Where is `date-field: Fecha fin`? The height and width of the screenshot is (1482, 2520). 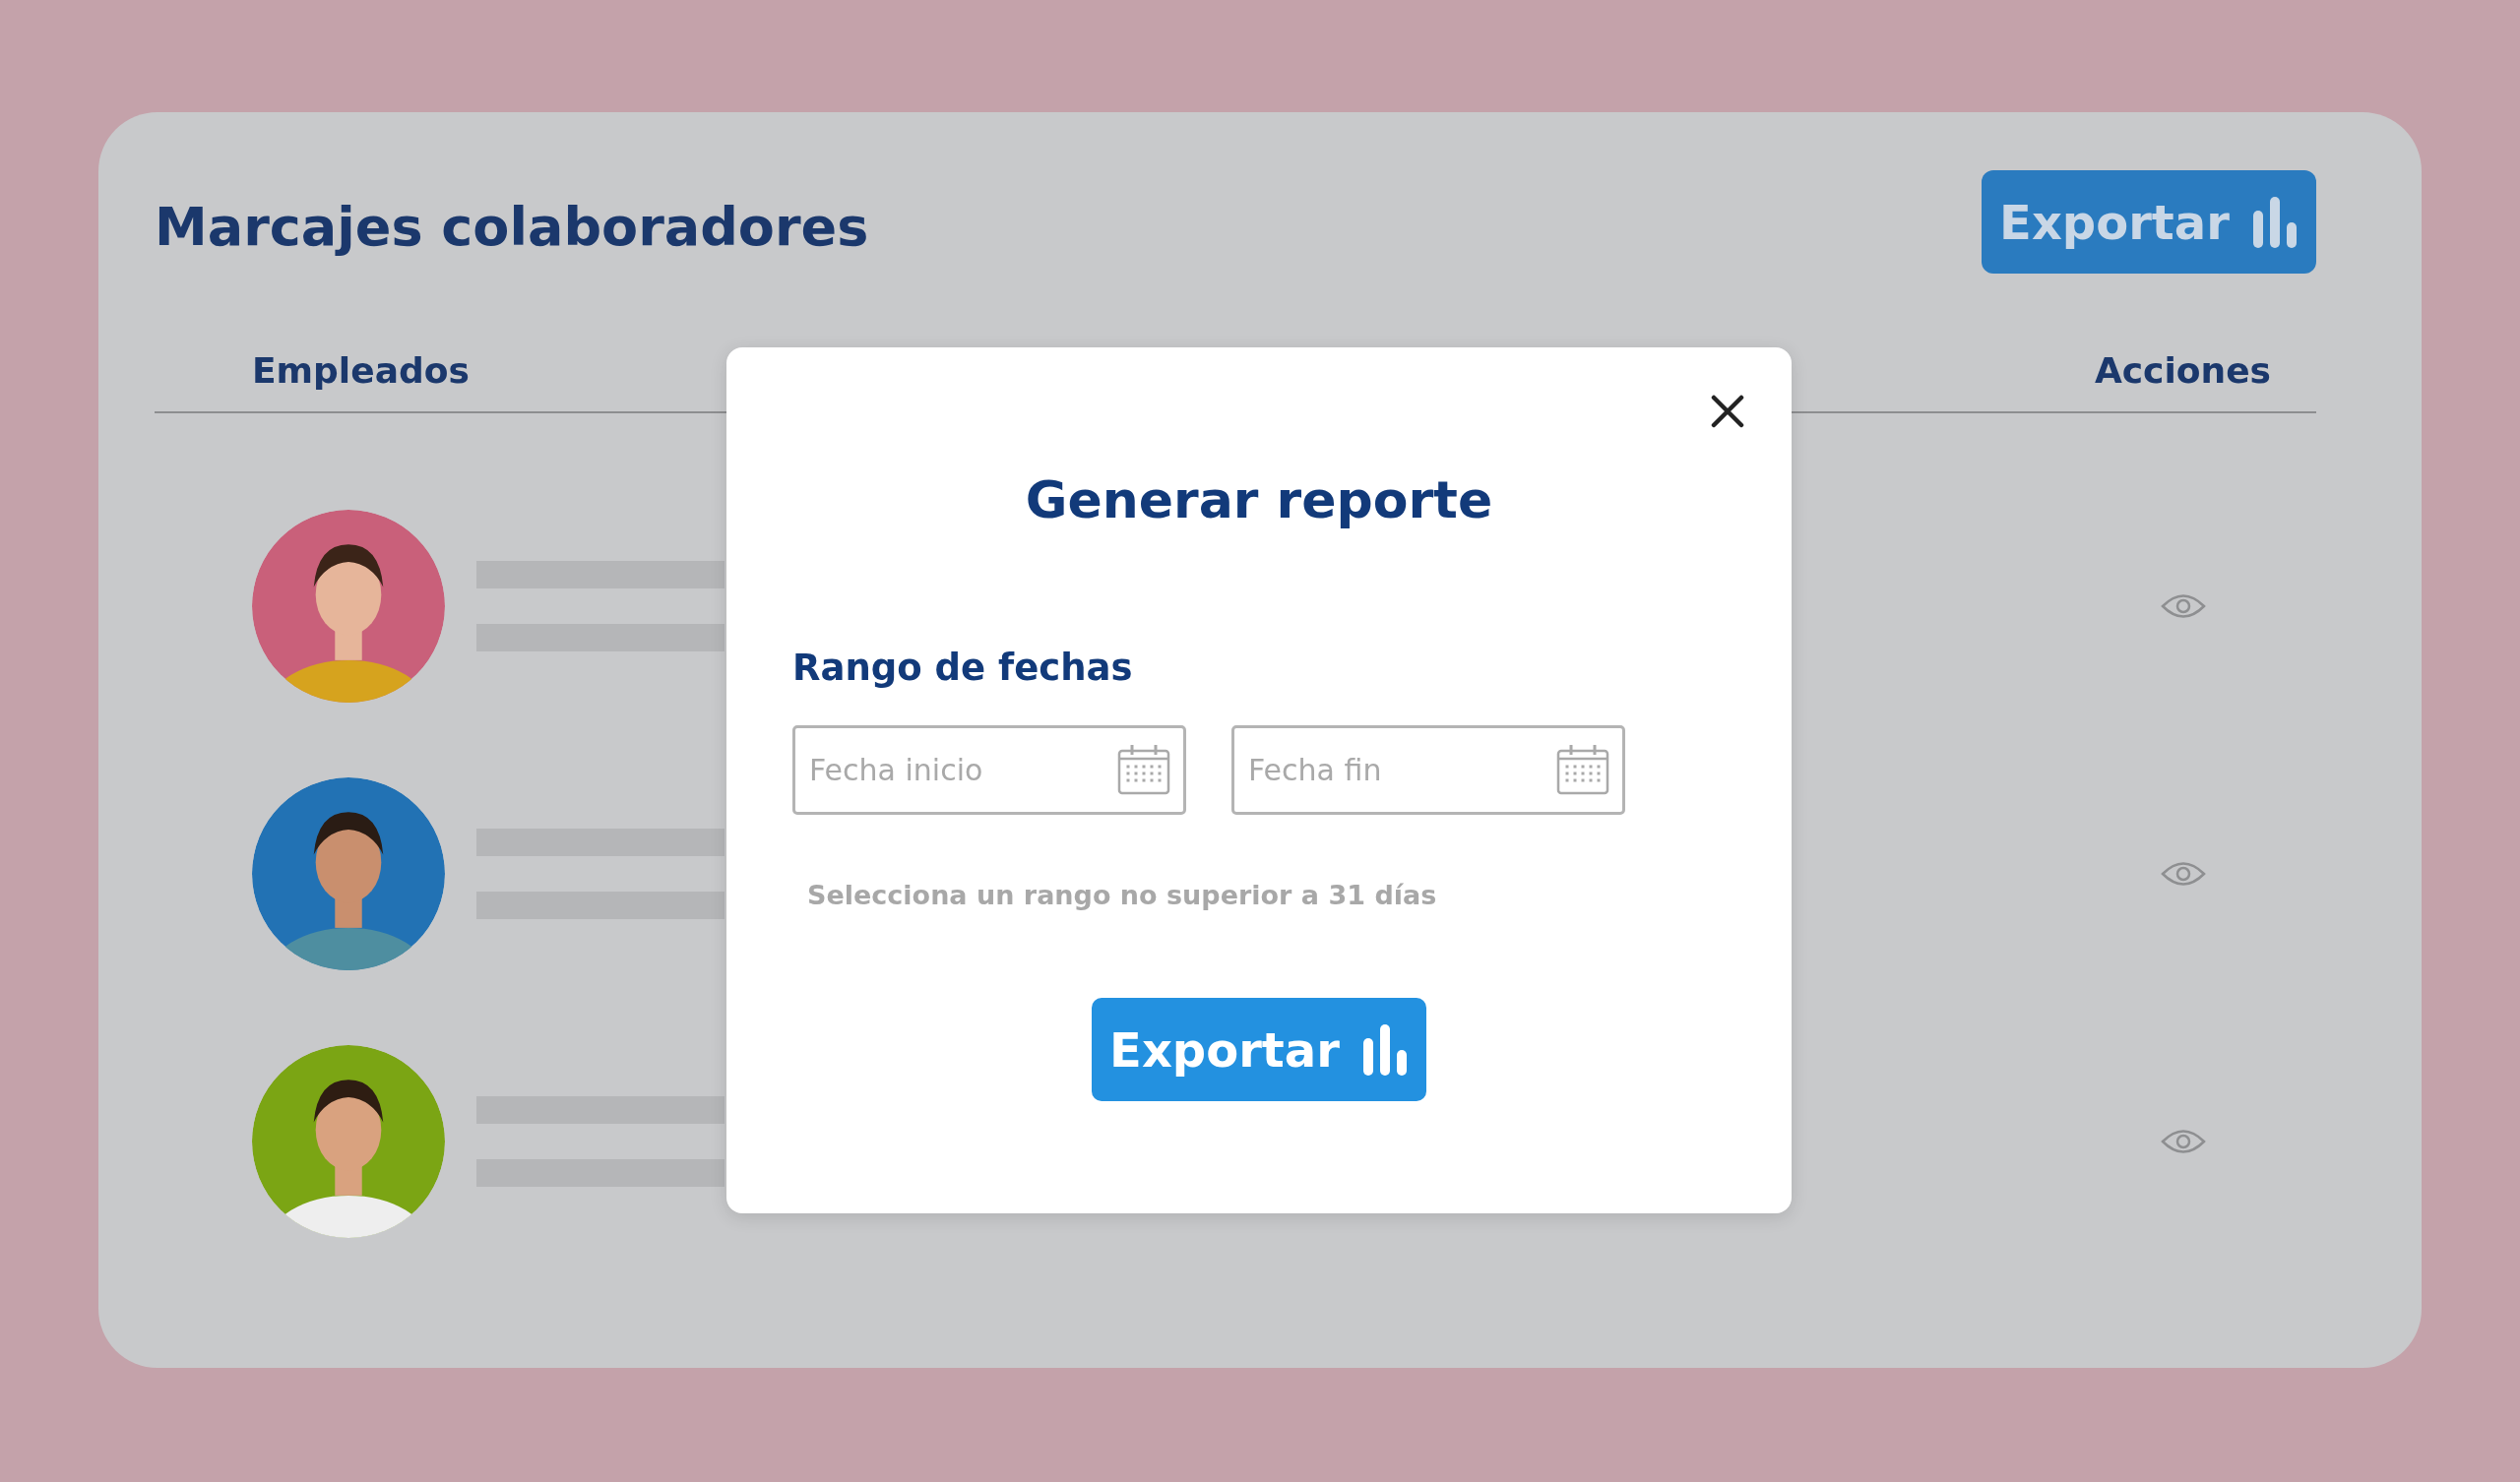 date-field: Fecha fin is located at coordinates (1428, 769).